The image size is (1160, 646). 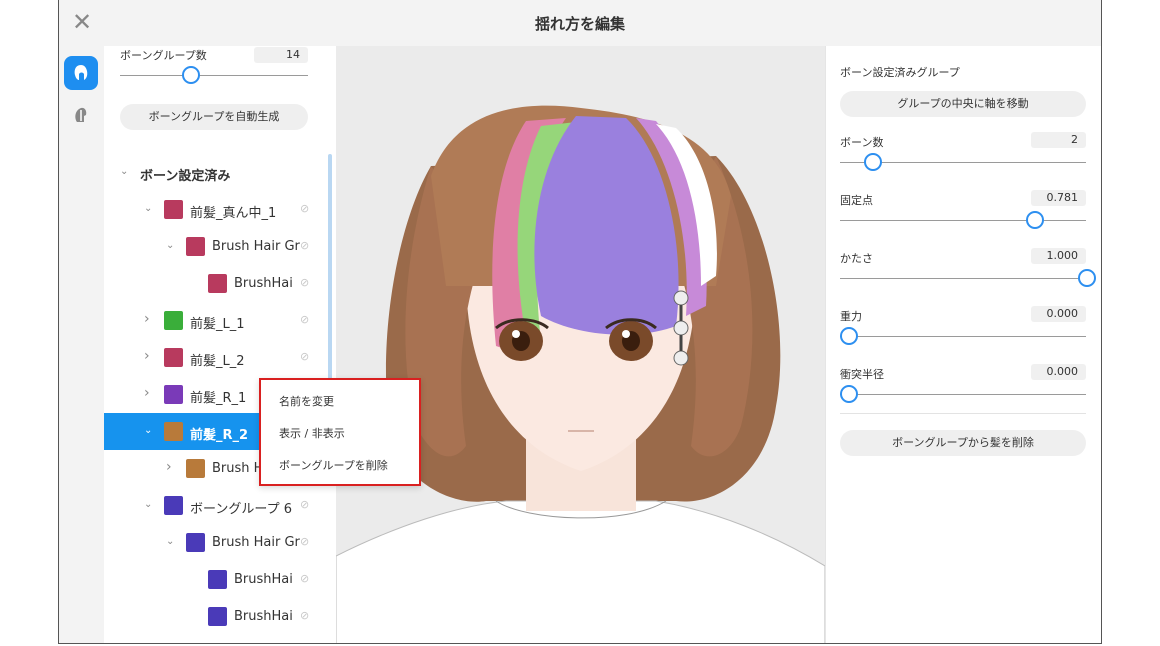 I want to click on param-value: 1.000, so click(x=1058, y=256).